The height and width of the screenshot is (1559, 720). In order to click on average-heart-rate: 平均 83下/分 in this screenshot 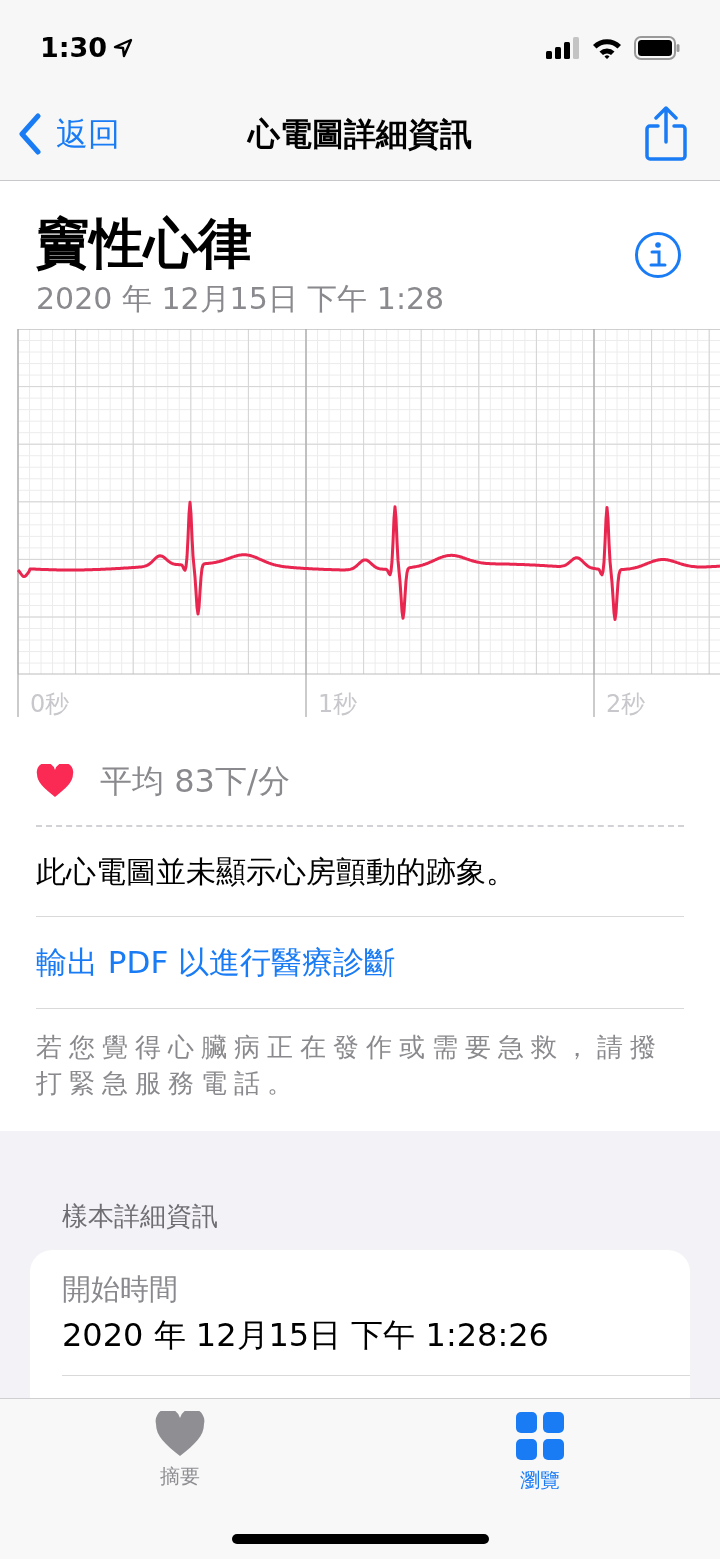, I will do `click(195, 781)`.